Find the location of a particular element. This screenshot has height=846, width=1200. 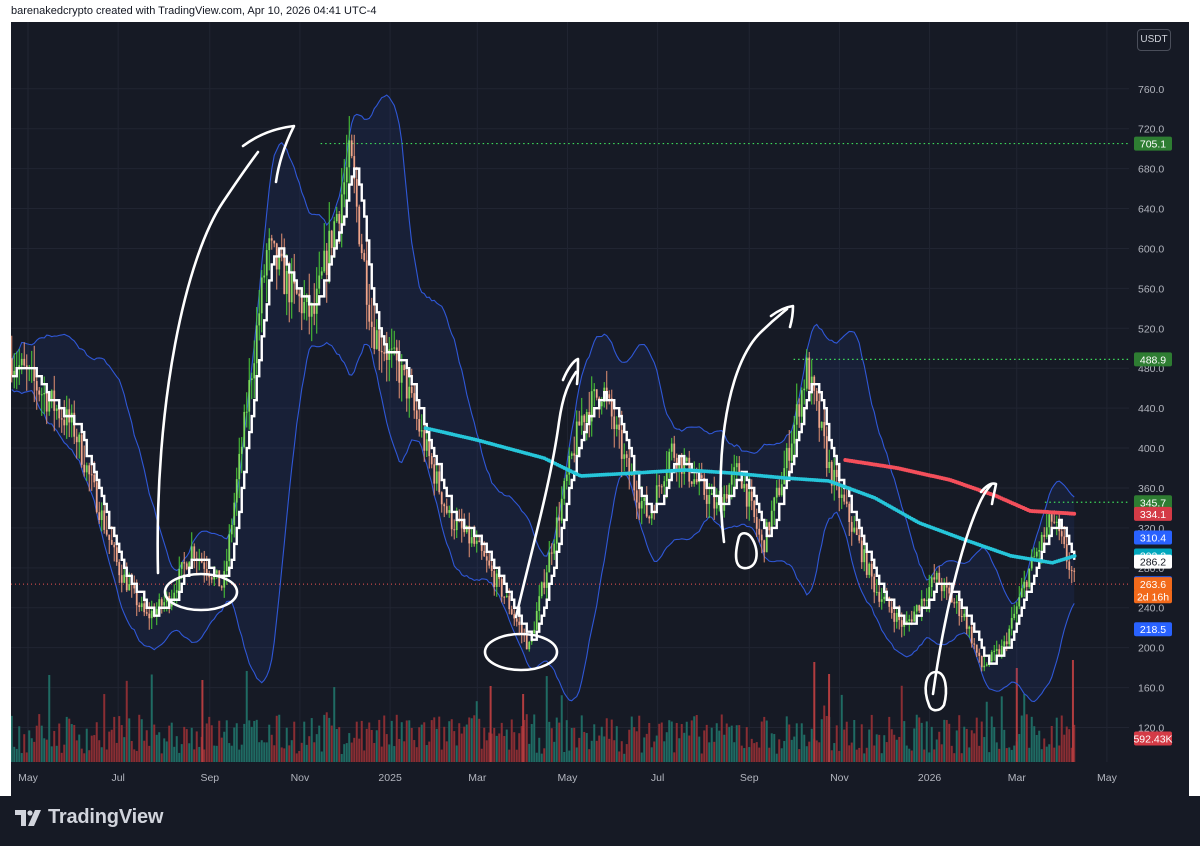

price-label-text: 592.43K is located at coordinates (1152, 739).